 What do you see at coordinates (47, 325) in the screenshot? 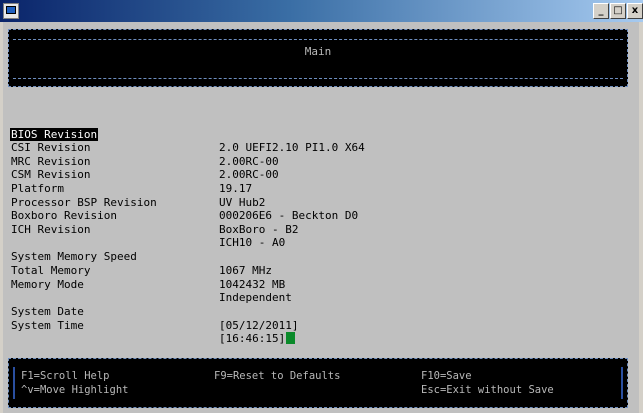
I see `system-time-label: System Time` at bounding box center [47, 325].